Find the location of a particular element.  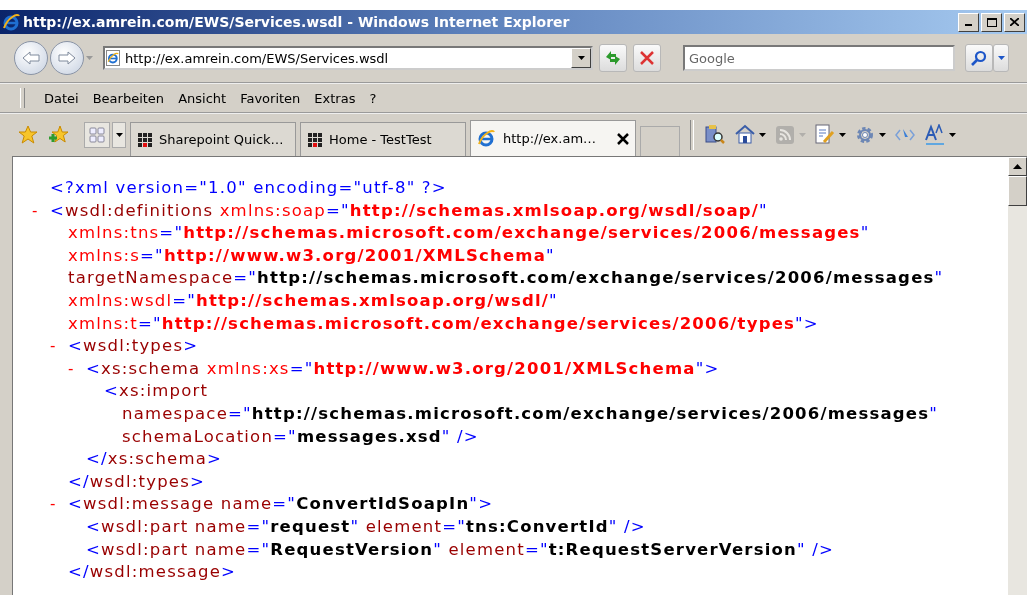

text-size-button is located at coordinates (940, 135).